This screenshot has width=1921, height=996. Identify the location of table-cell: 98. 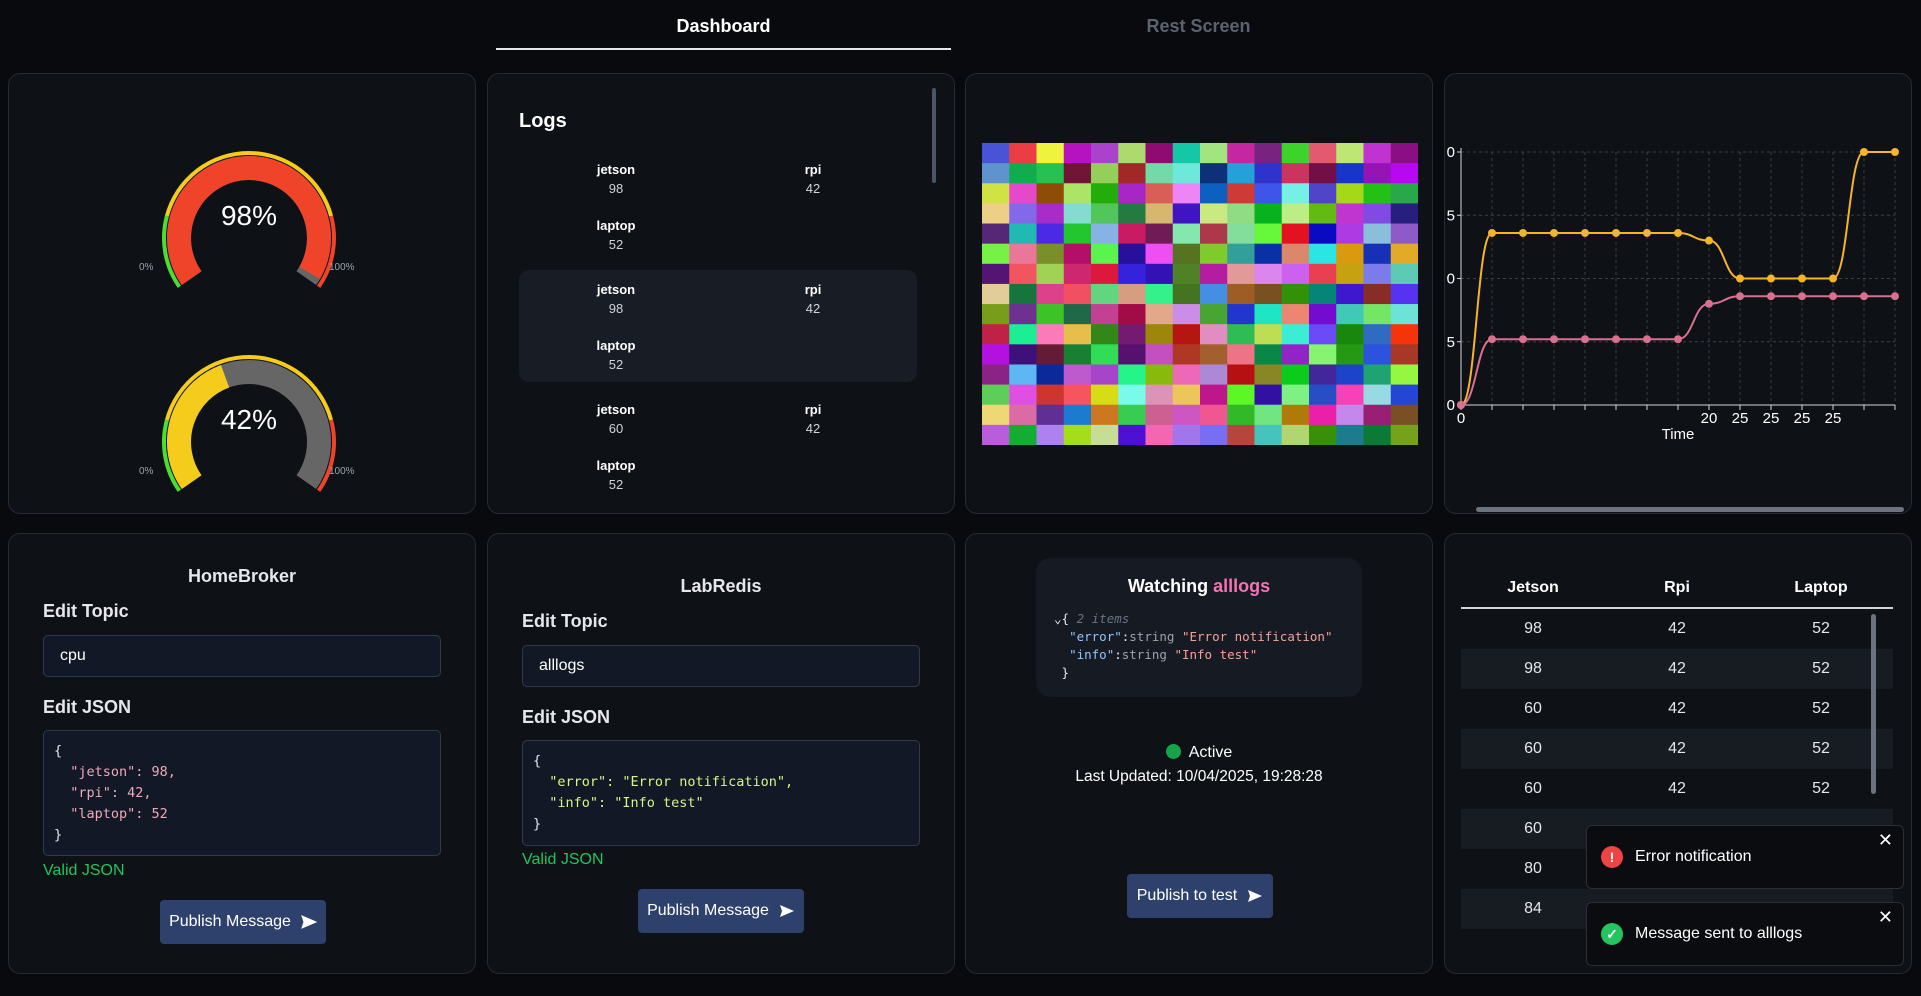
(1533, 628).